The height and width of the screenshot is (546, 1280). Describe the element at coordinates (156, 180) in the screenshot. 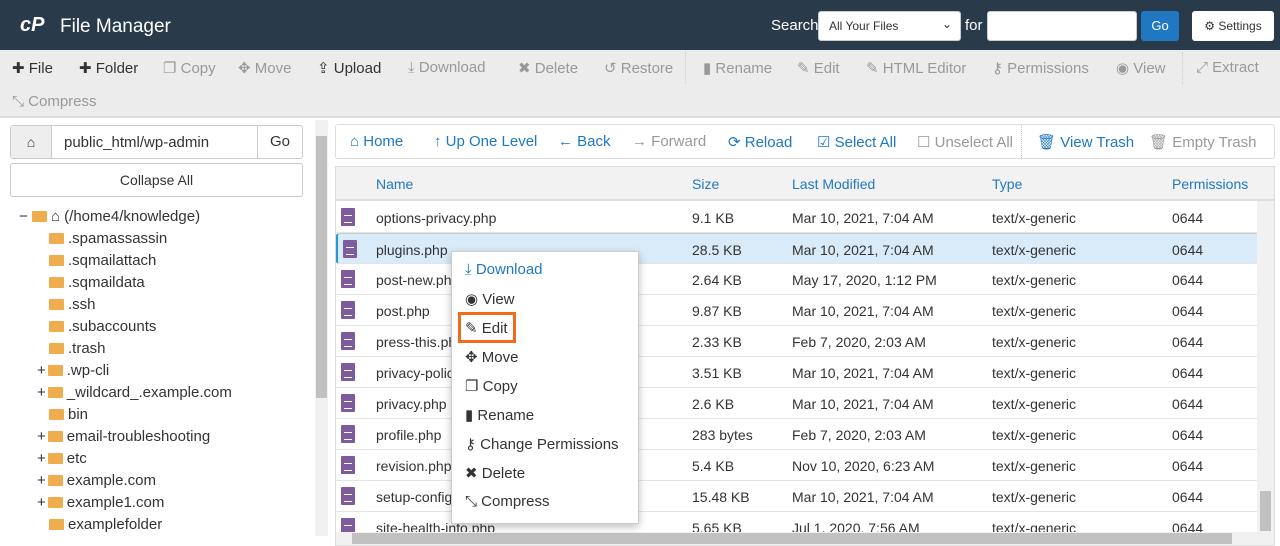

I see `collapse-all-button: Collapse All` at that location.